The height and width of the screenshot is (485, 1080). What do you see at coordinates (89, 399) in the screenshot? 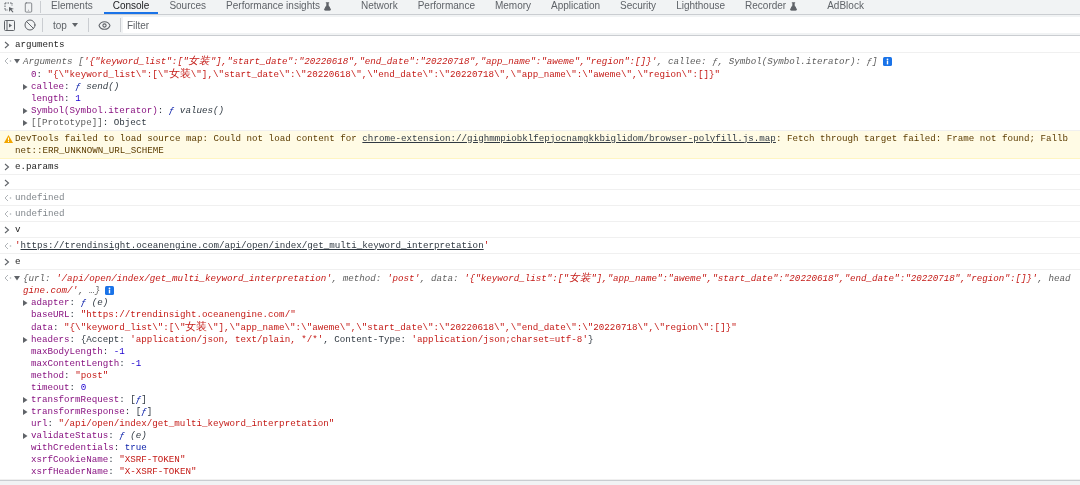
I see `console-line: transformRequest: [ƒ]` at bounding box center [89, 399].